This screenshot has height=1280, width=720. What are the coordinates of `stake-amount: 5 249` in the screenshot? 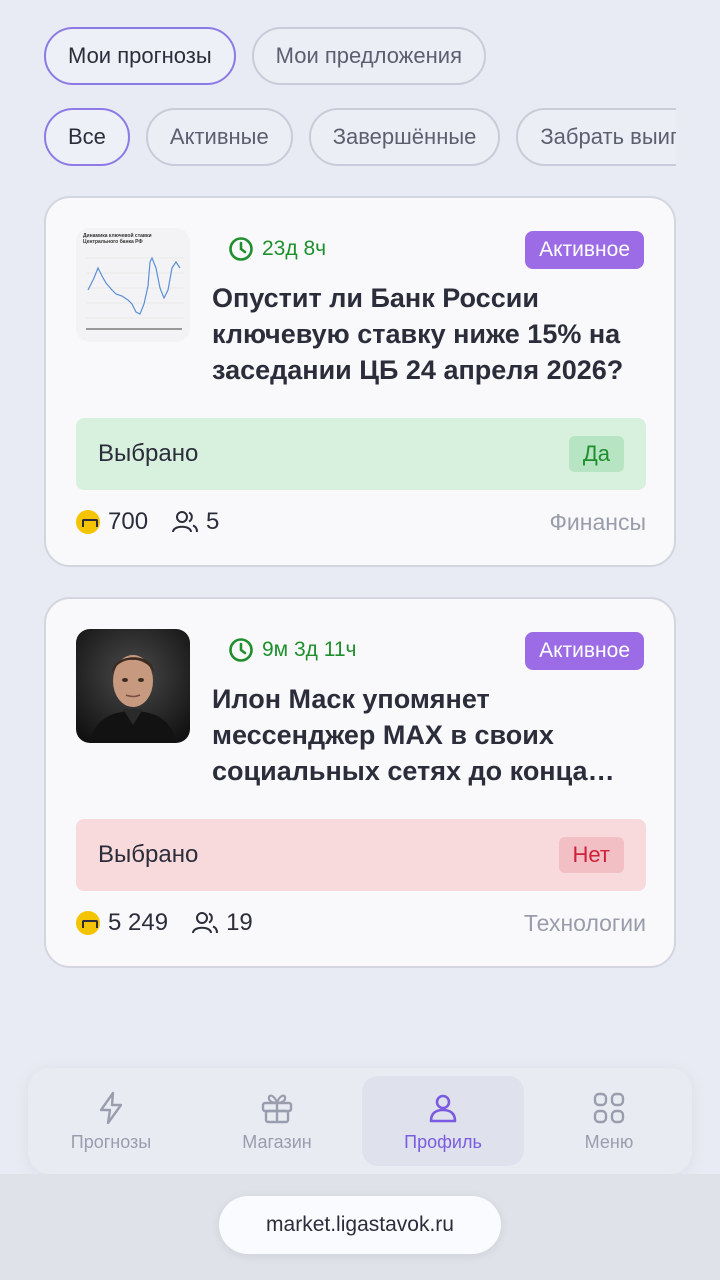 It's located at (138, 922).